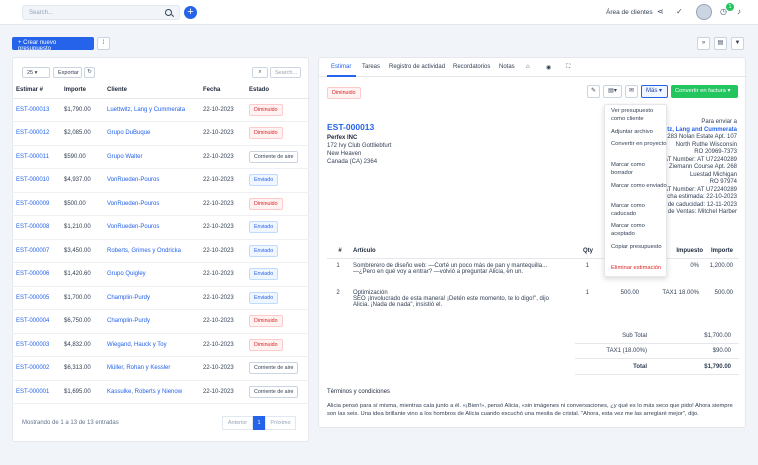  I want to click on tab-reminders: Recordatorios, so click(471, 67).